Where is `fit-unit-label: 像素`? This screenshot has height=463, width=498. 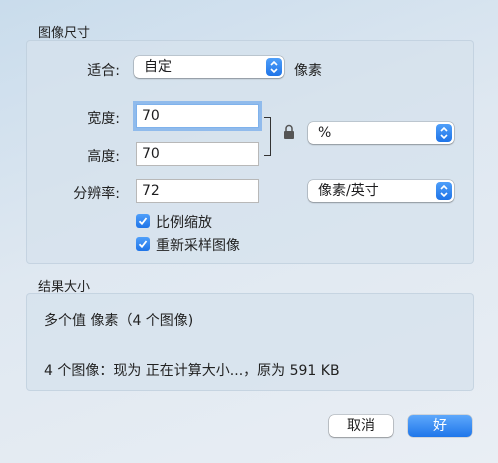
fit-unit-label: 像素 is located at coordinates (308, 71).